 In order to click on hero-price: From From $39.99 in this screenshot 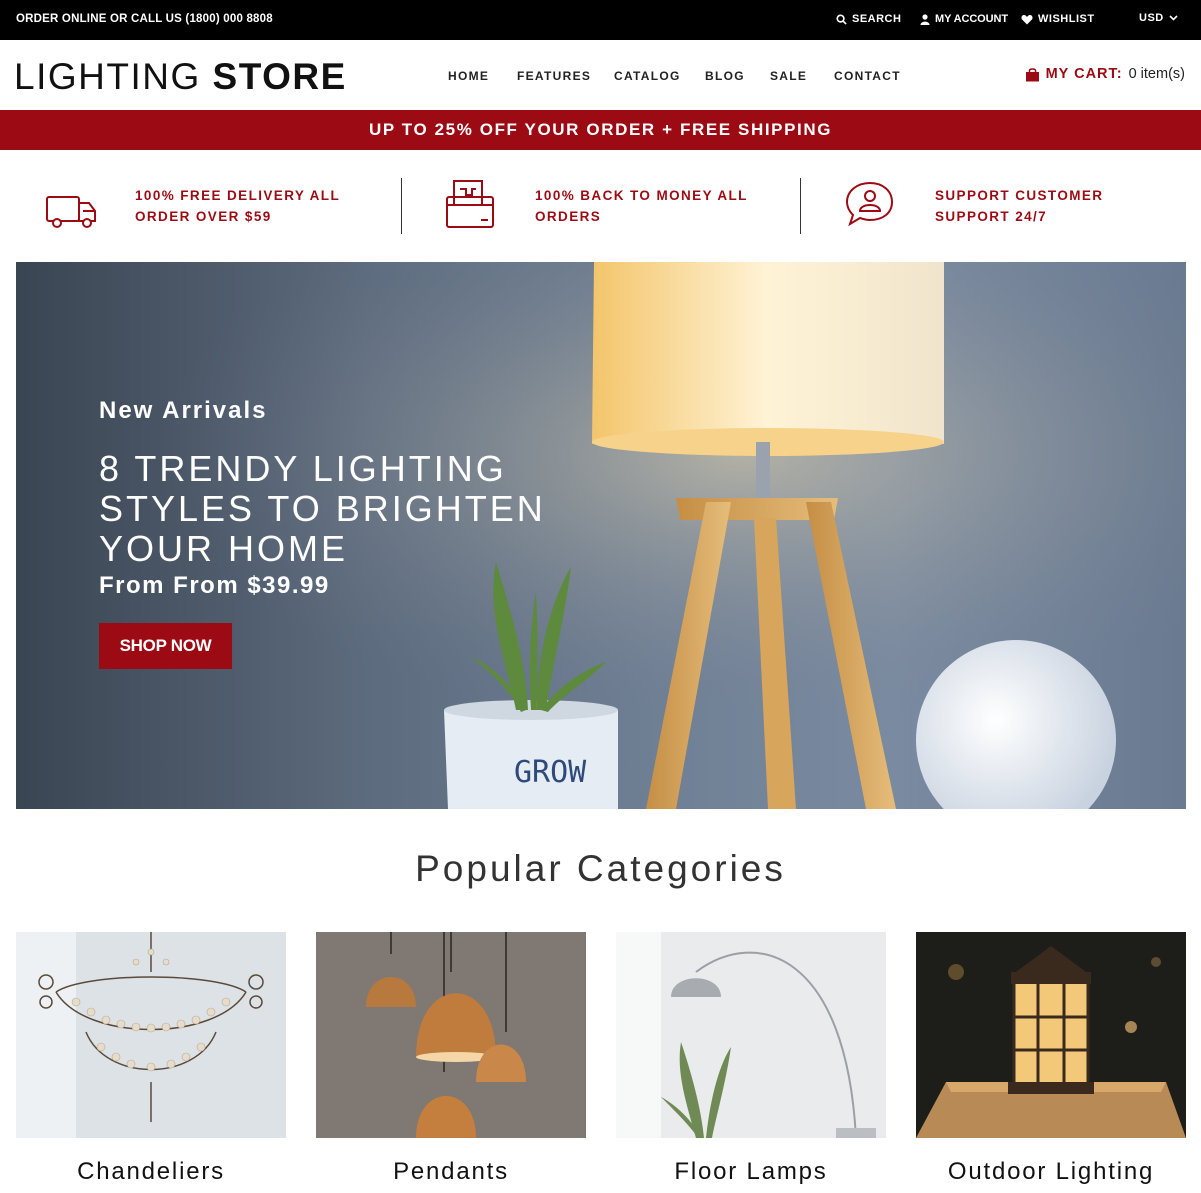, I will do `click(214, 585)`.